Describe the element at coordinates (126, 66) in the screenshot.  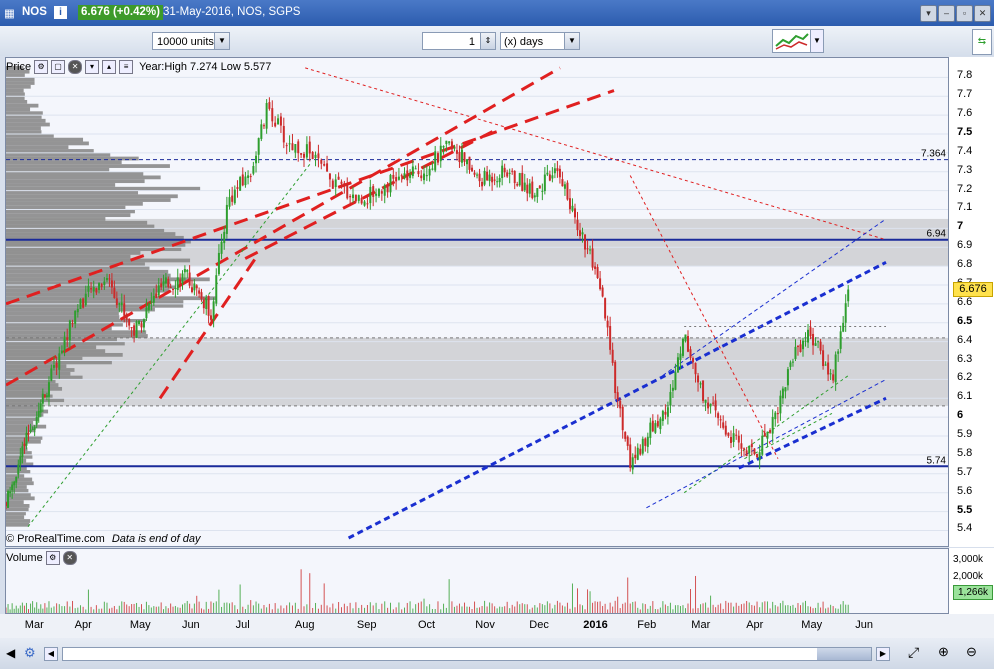
I see `resize-icon: ≡` at that location.